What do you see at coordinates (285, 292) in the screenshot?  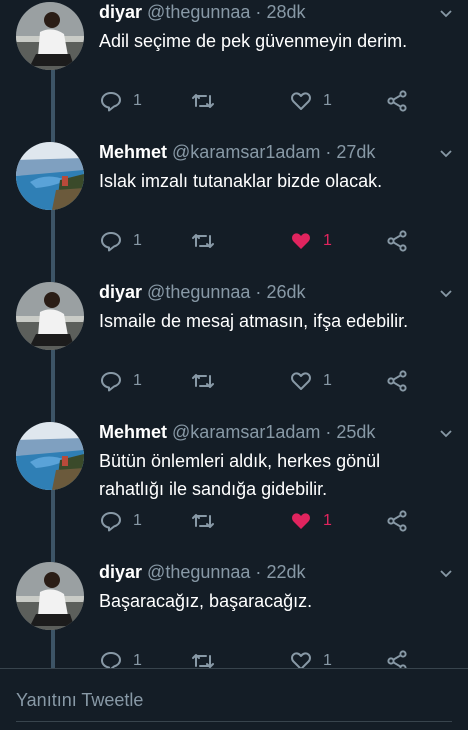 I see `tweet-time: 26dk` at bounding box center [285, 292].